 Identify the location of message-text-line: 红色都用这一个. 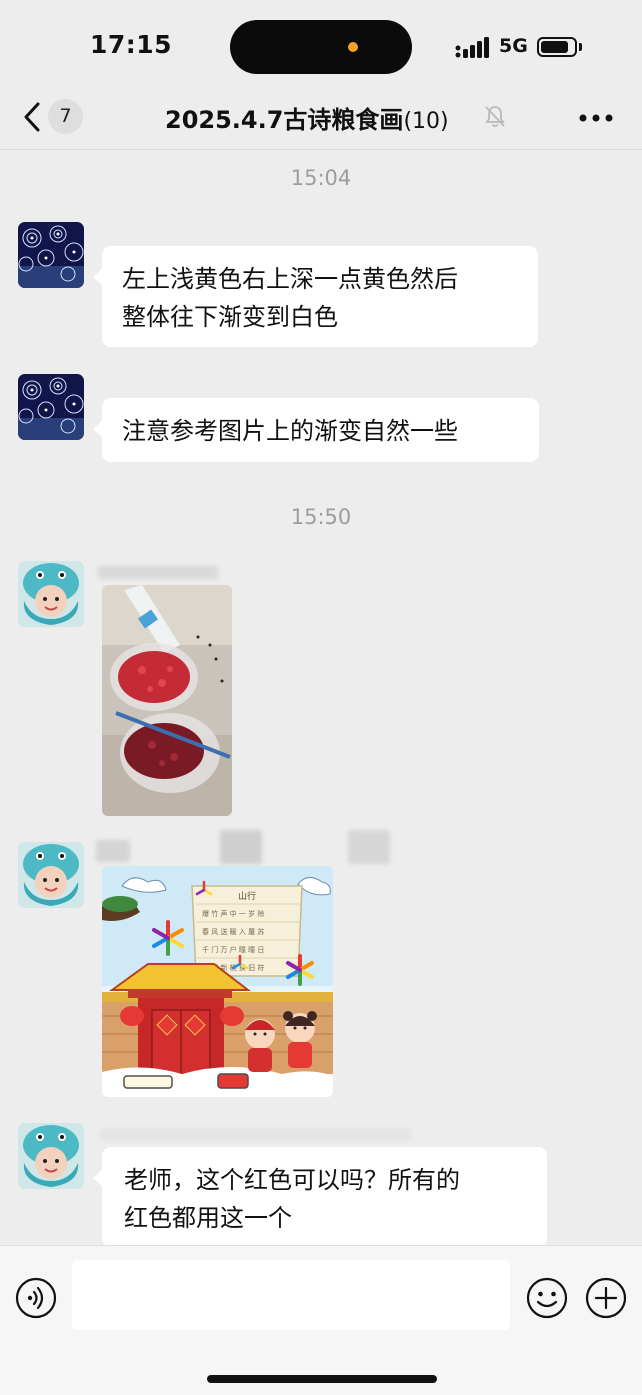
(208, 1218).